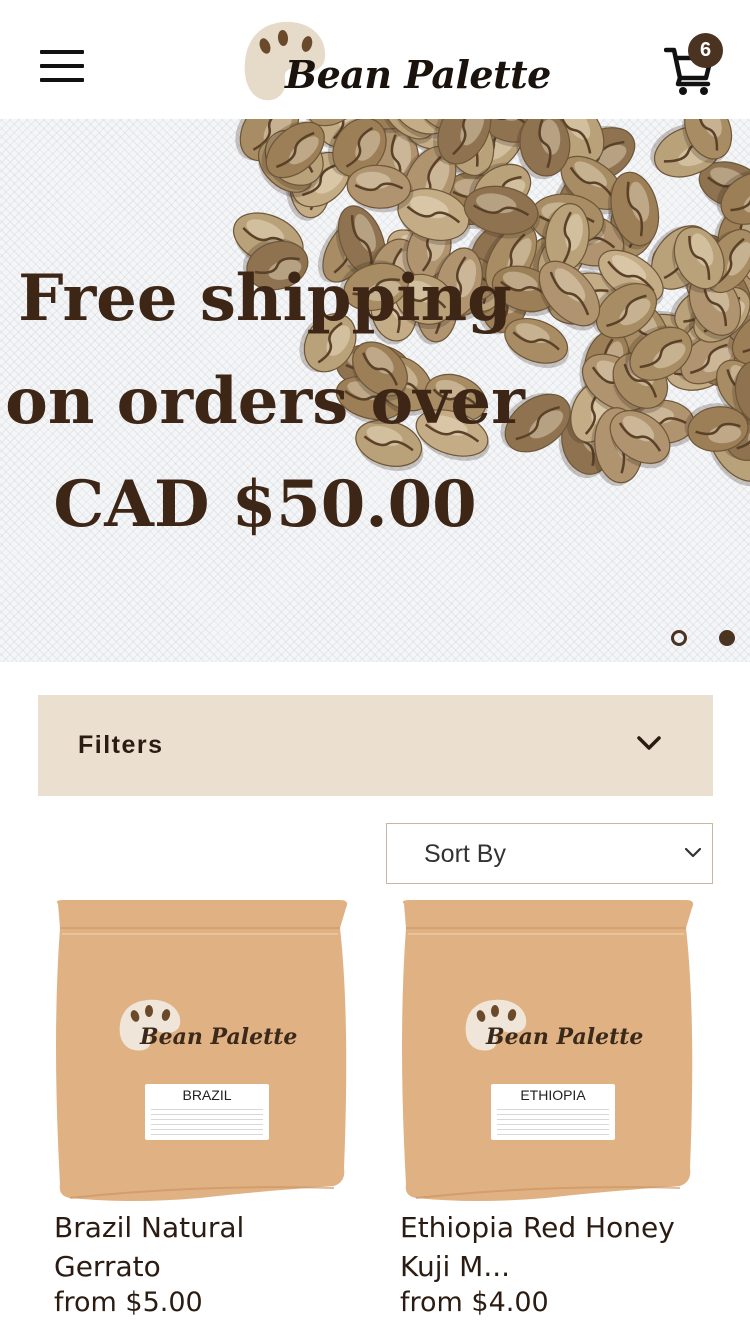  Describe the element at coordinates (375, 745) in the screenshot. I see `filters-toggle: Filters` at that location.